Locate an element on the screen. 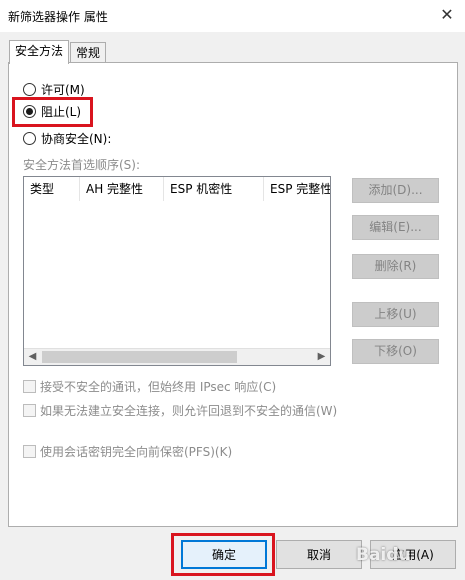 The width and height of the screenshot is (465, 580). tab-security-methods: 安全方法 is located at coordinates (39, 52).